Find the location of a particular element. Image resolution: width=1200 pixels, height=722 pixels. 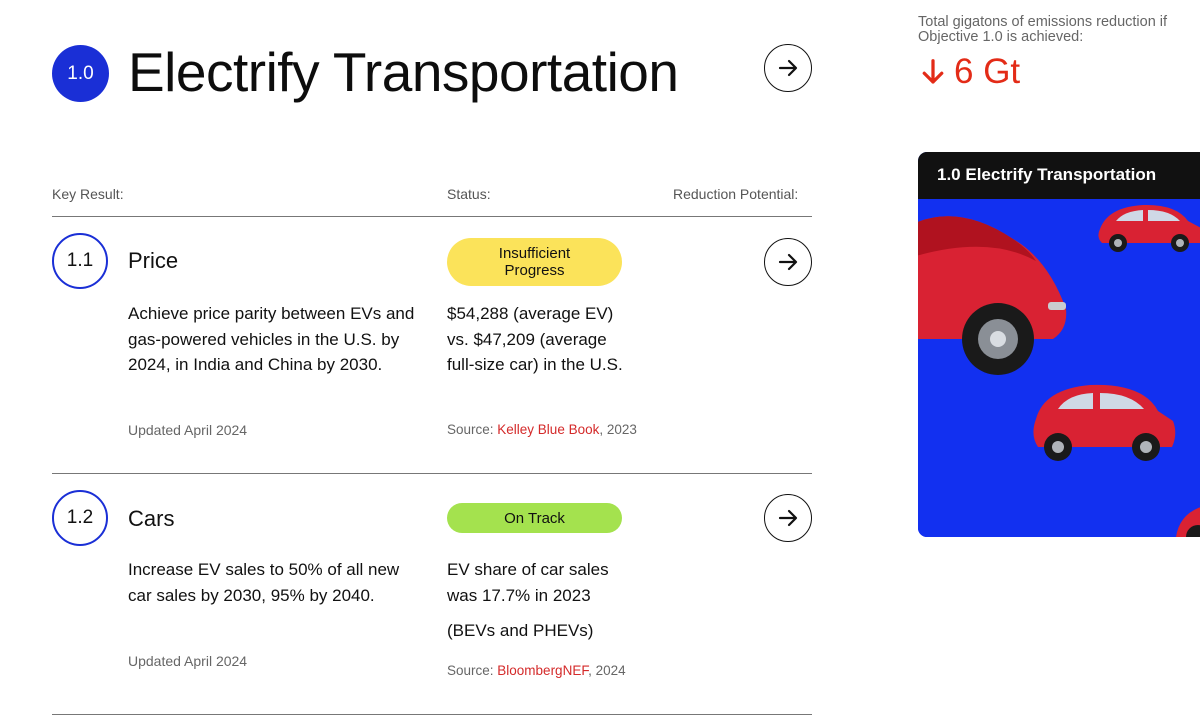

column-header-key-result: Key Result: is located at coordinates (88, 194).